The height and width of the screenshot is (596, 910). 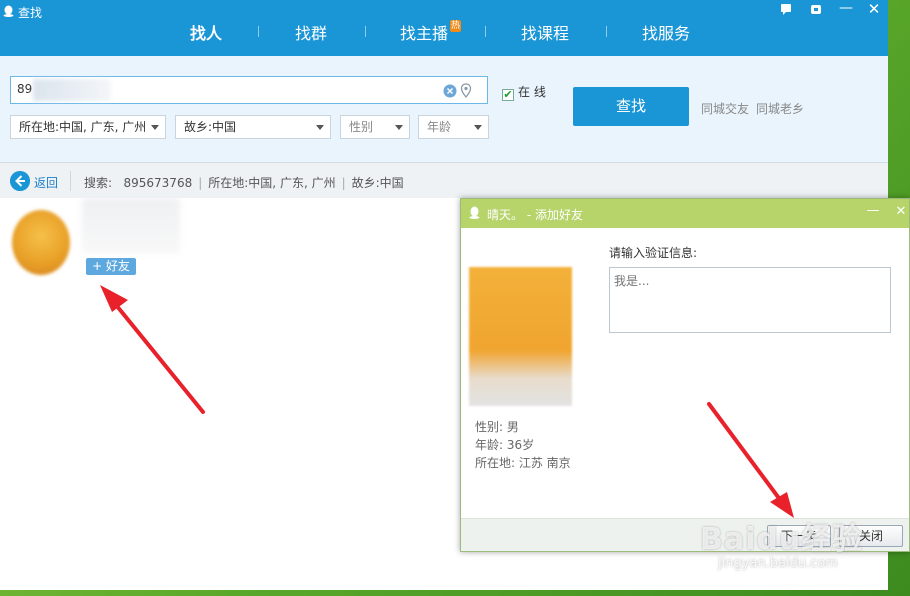 I want to click on tab-find-people: 找人, so click(x=206, y=32).